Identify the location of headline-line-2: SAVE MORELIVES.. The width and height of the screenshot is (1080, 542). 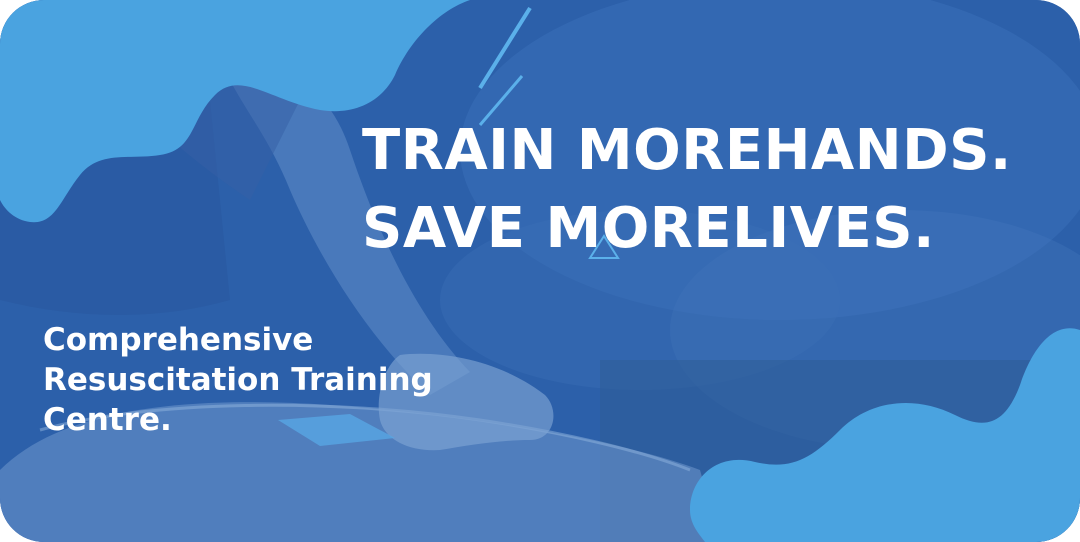
(648, 228).